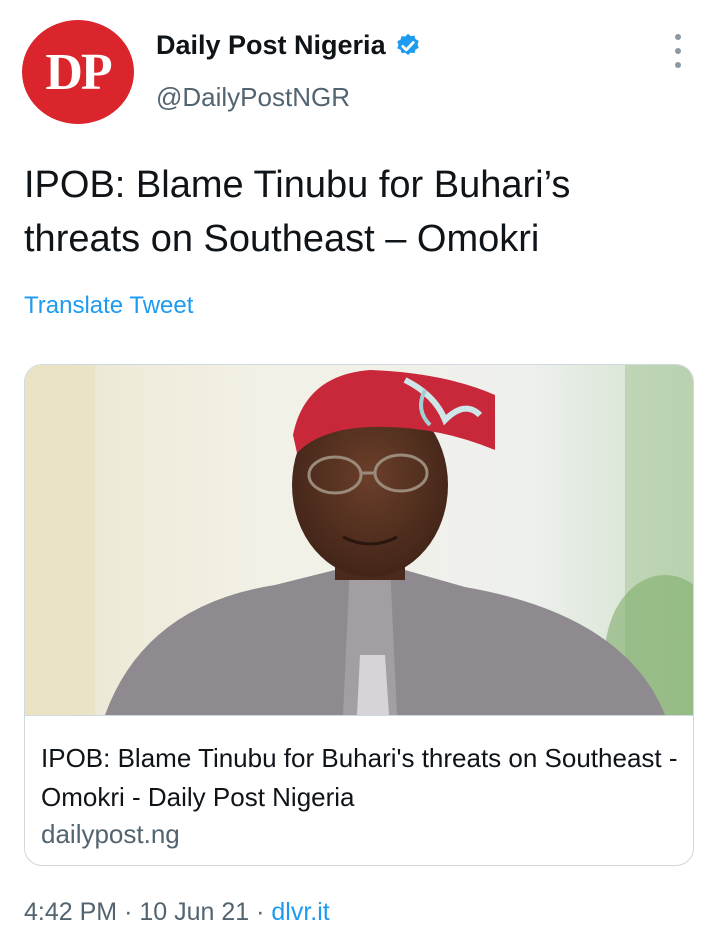 This screenshot has height=940, width=720. I want to click on avatar-text: DP, so click(78, 72).